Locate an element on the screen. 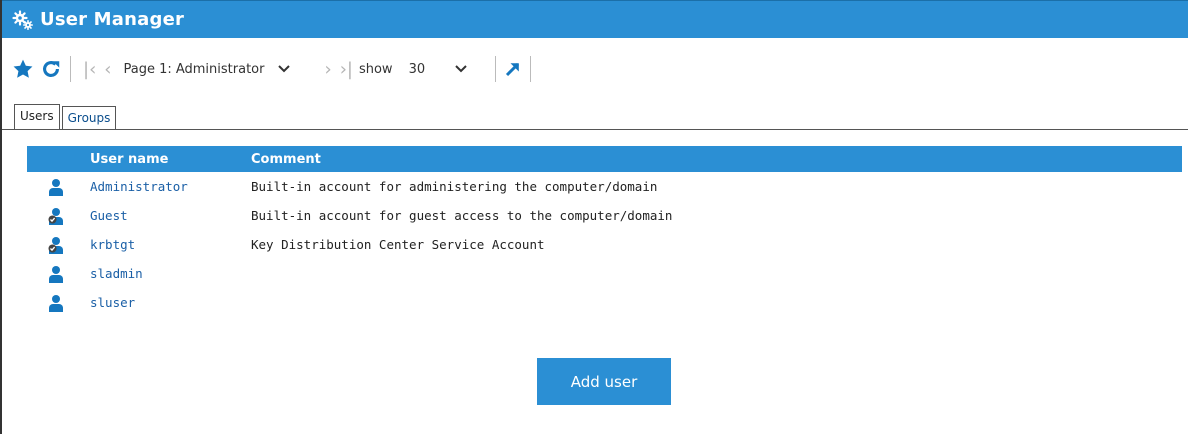 This screenshot has height=434, width=1188. window-title: User Manager is located at coordinates (112, 19).